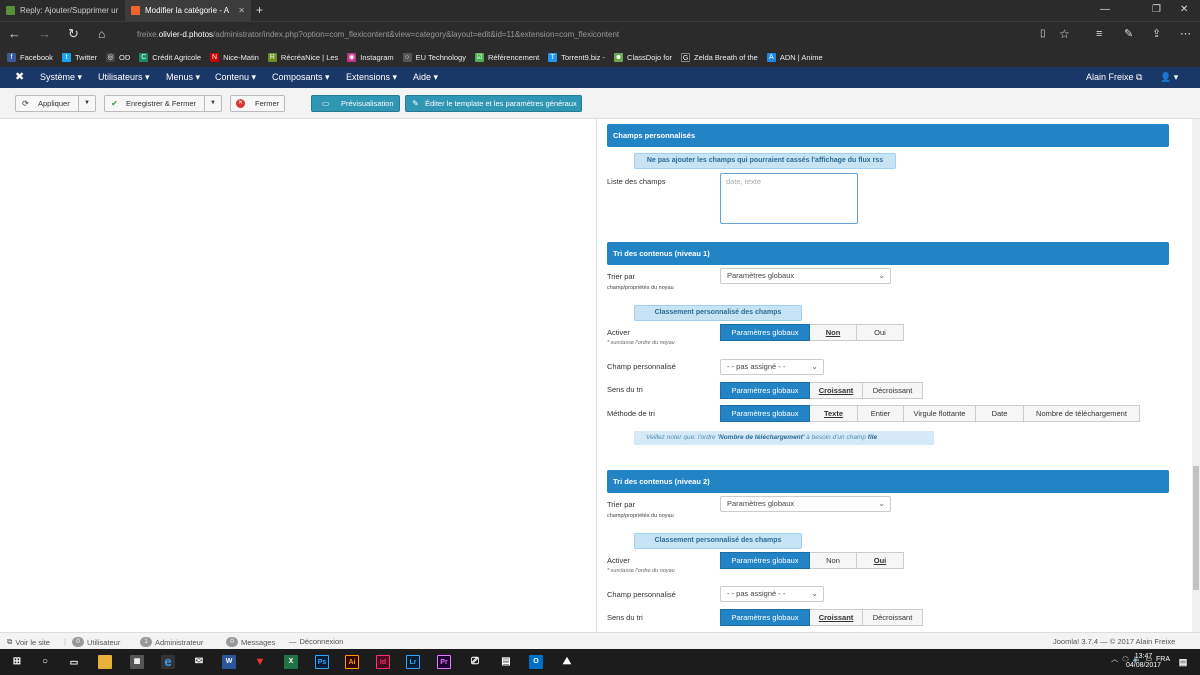 The image size is (1200, 675). I want to click on menu-systeme: Système ▾, so click(61, 77).